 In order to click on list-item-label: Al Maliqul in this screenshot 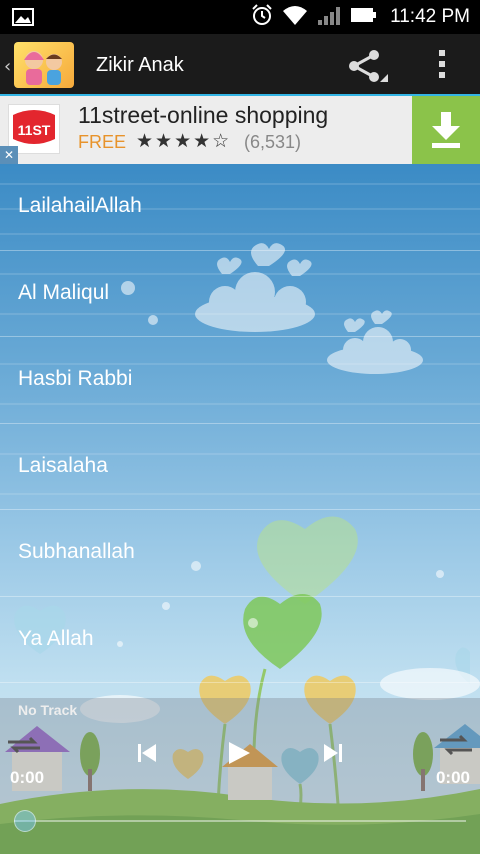, I will do `click(64, 292)`.